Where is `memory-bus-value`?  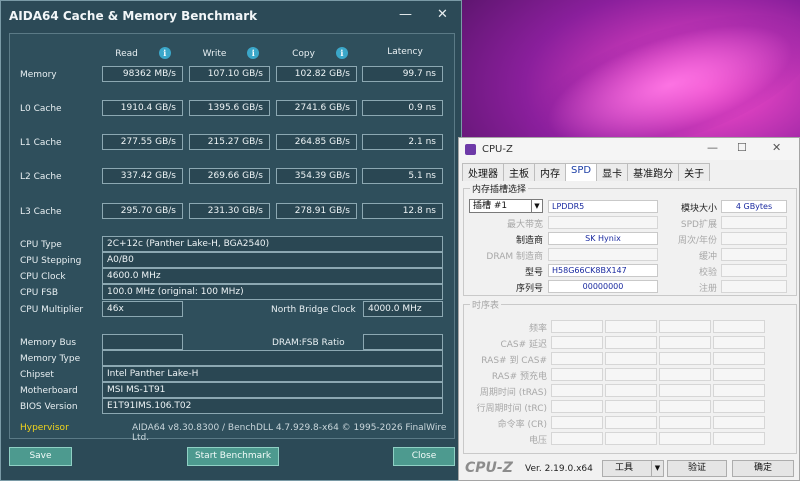 memory-bus-value is located at coordinates (142, 342).